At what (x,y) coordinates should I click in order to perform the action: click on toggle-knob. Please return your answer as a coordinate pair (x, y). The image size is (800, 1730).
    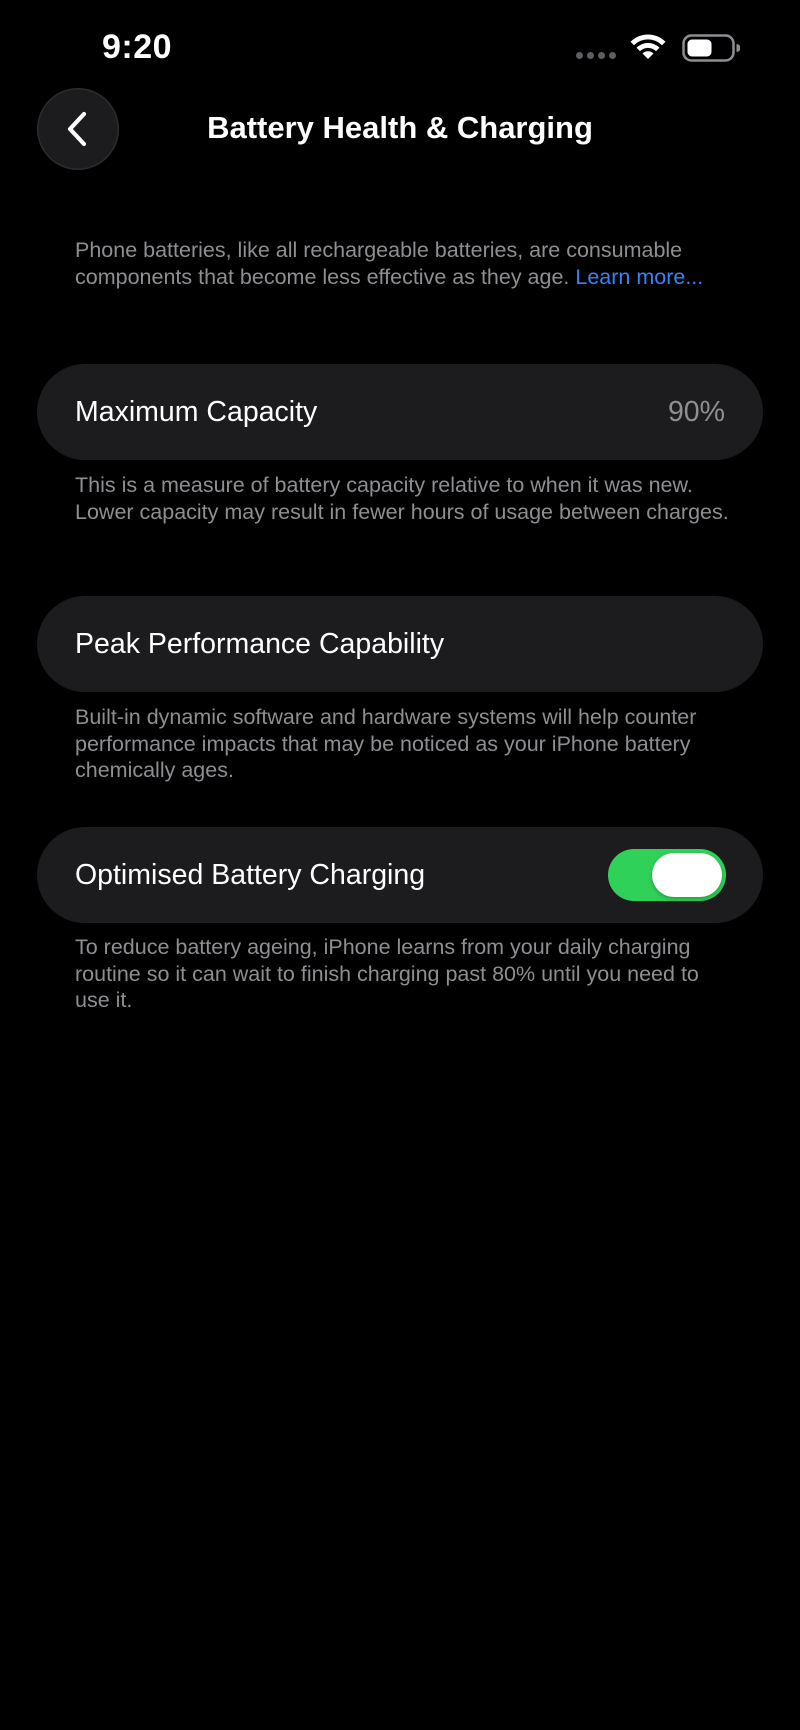
    Looking at the image, I should click on (687, 875).